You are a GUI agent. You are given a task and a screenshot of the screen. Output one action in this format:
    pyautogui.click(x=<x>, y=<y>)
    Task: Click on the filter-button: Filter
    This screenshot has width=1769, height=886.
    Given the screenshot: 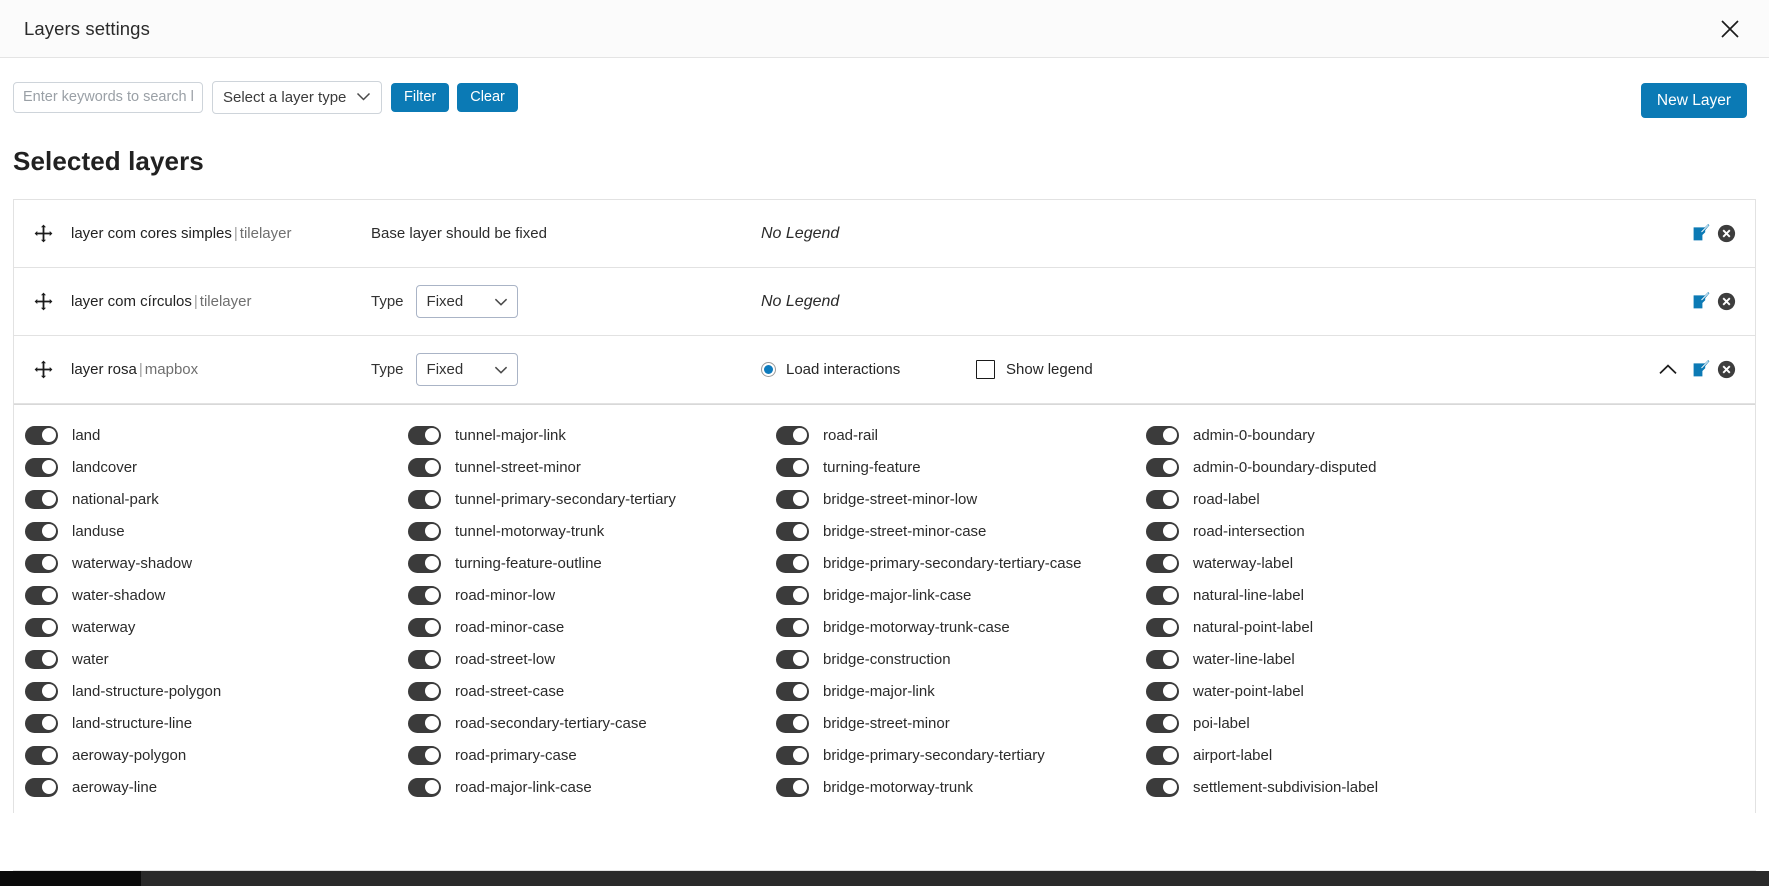 What is the action you would take?
    pyautogui.click(x=420, y=97)
    